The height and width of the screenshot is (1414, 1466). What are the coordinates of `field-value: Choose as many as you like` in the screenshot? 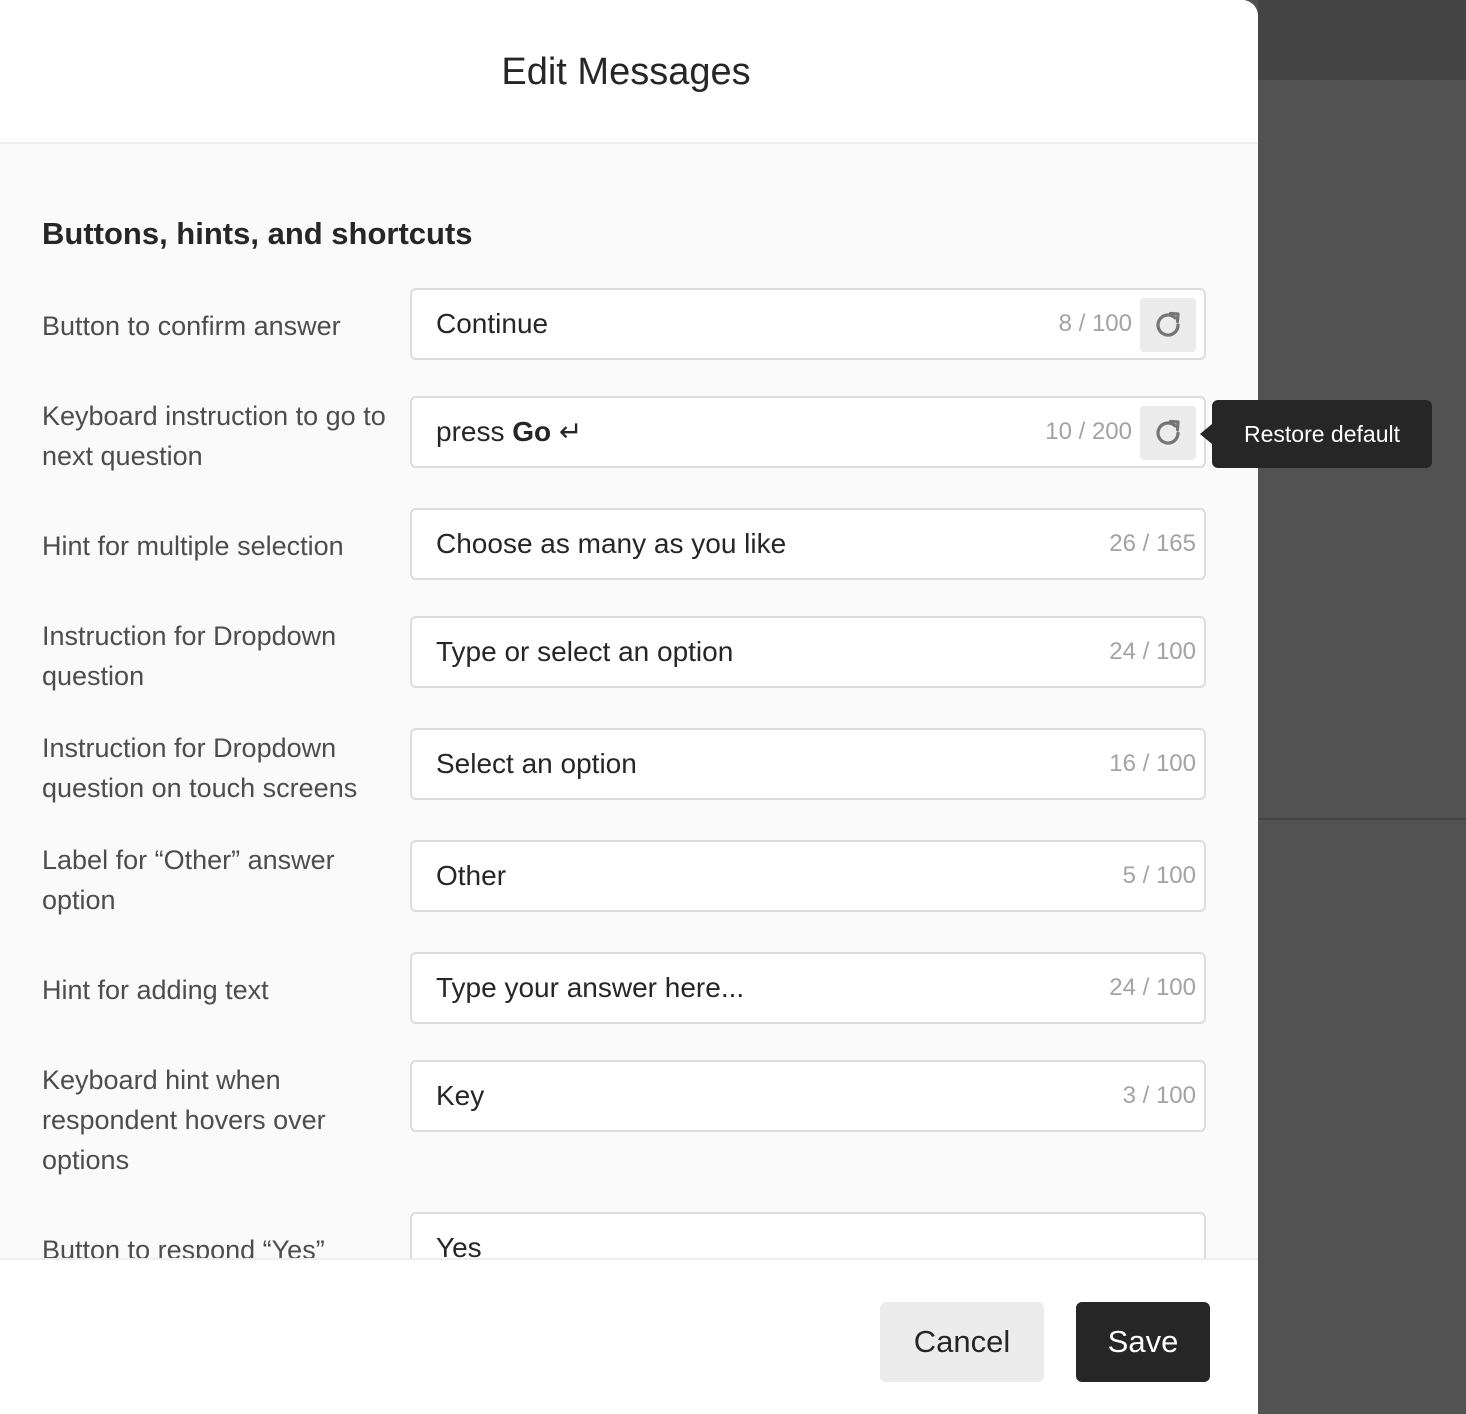 It's located at (611, 544).